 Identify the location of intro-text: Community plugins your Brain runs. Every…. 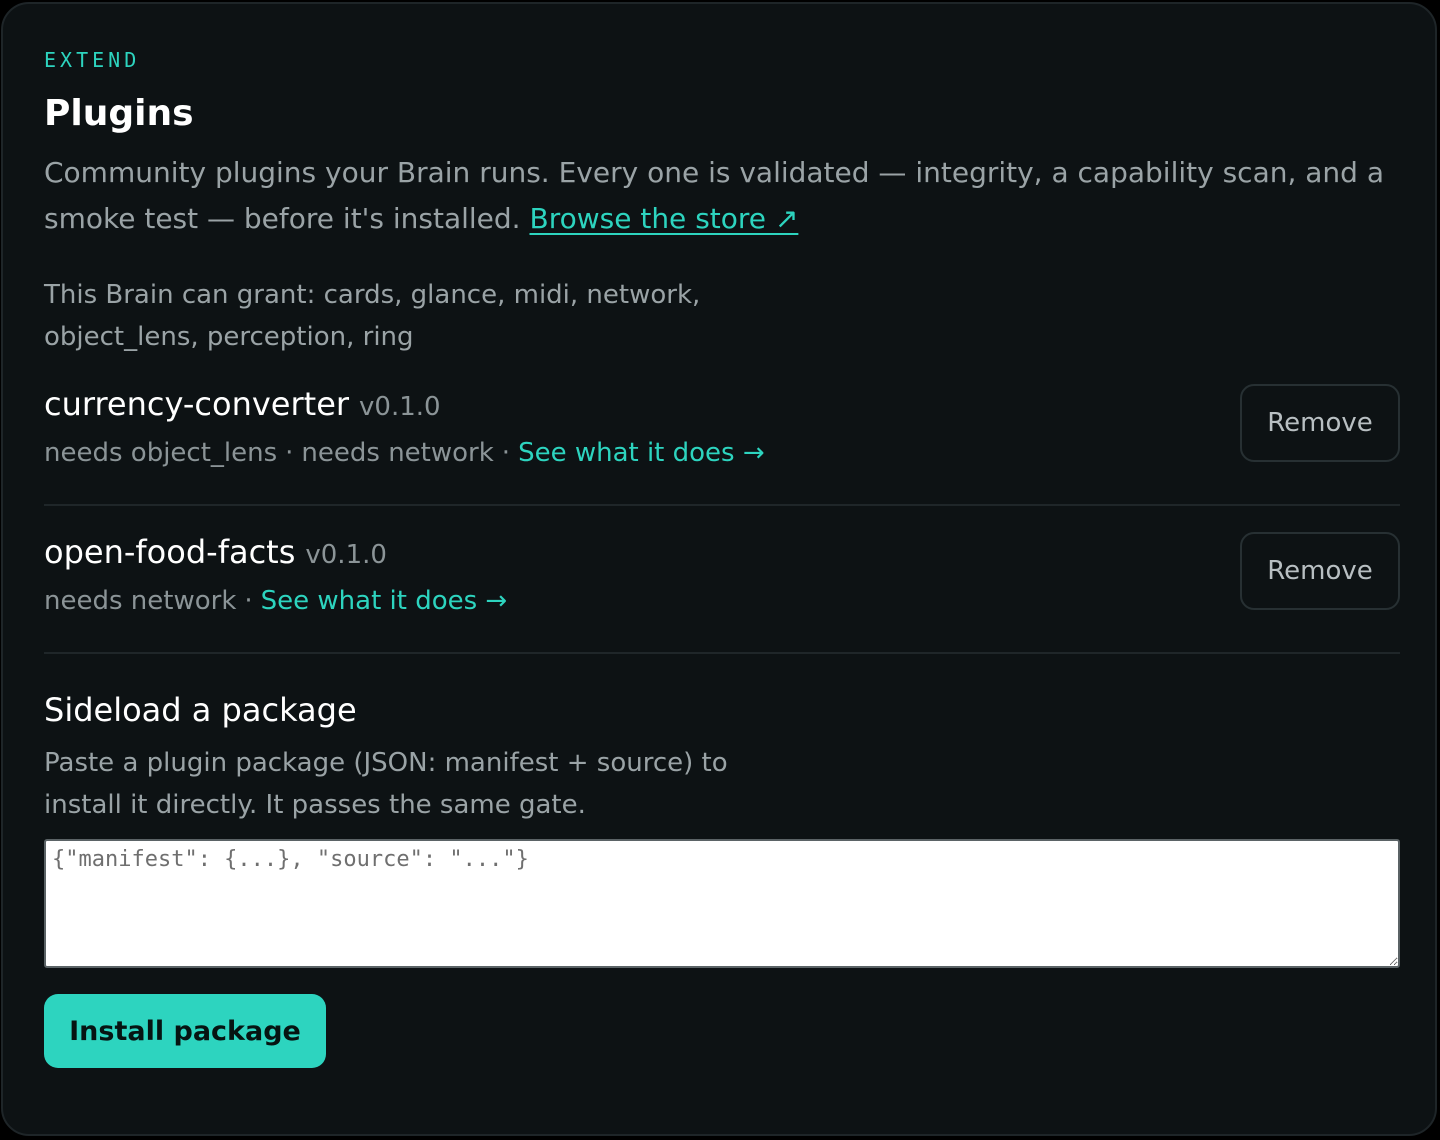
(724, 196).